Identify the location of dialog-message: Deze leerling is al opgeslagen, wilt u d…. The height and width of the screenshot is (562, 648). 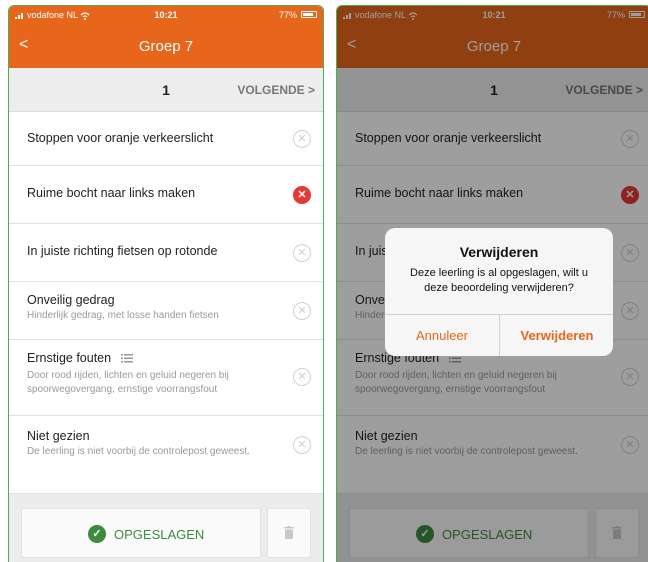
(499, 280).